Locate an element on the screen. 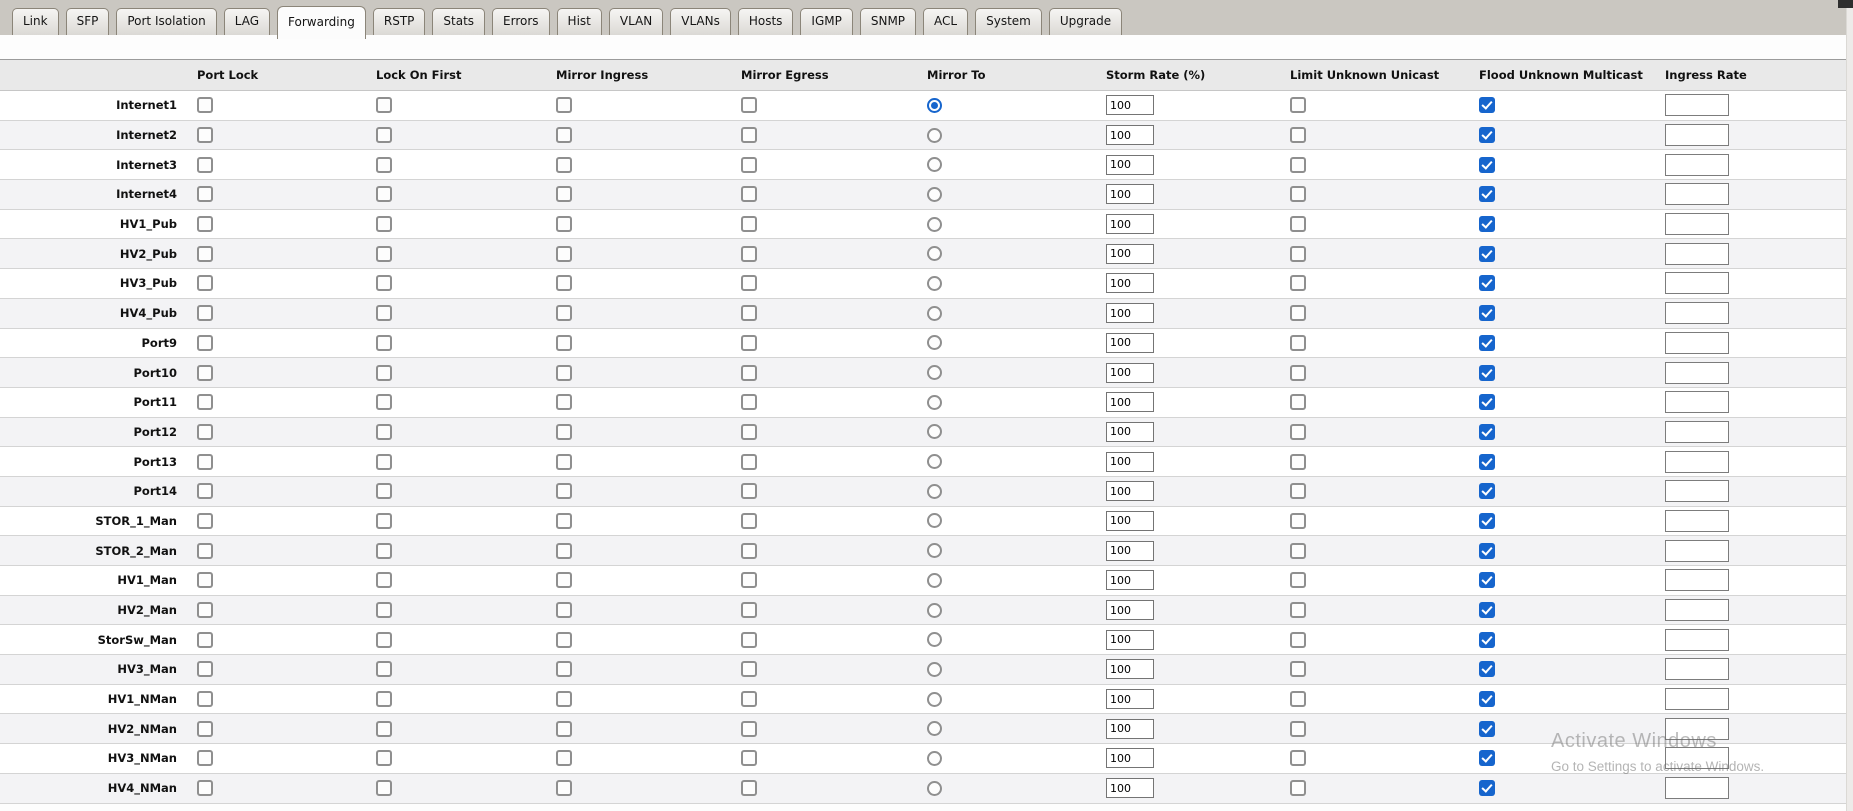  tab-hist: Hist is located at coordinates (579, 21).